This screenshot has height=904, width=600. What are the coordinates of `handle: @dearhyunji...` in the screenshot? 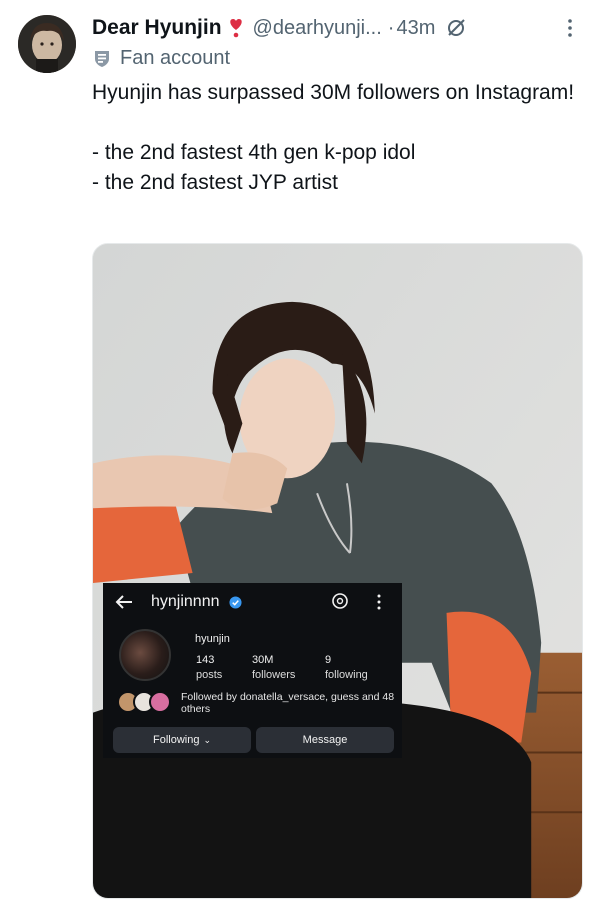 It's located at (317, 28).